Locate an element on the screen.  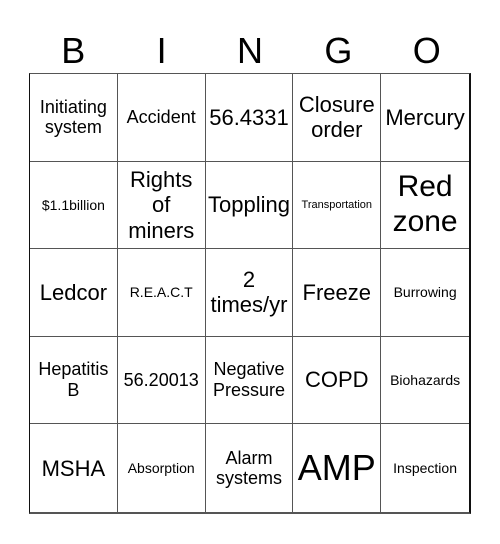
bingo-cell: Inspection is located at coordinates (425, 468).